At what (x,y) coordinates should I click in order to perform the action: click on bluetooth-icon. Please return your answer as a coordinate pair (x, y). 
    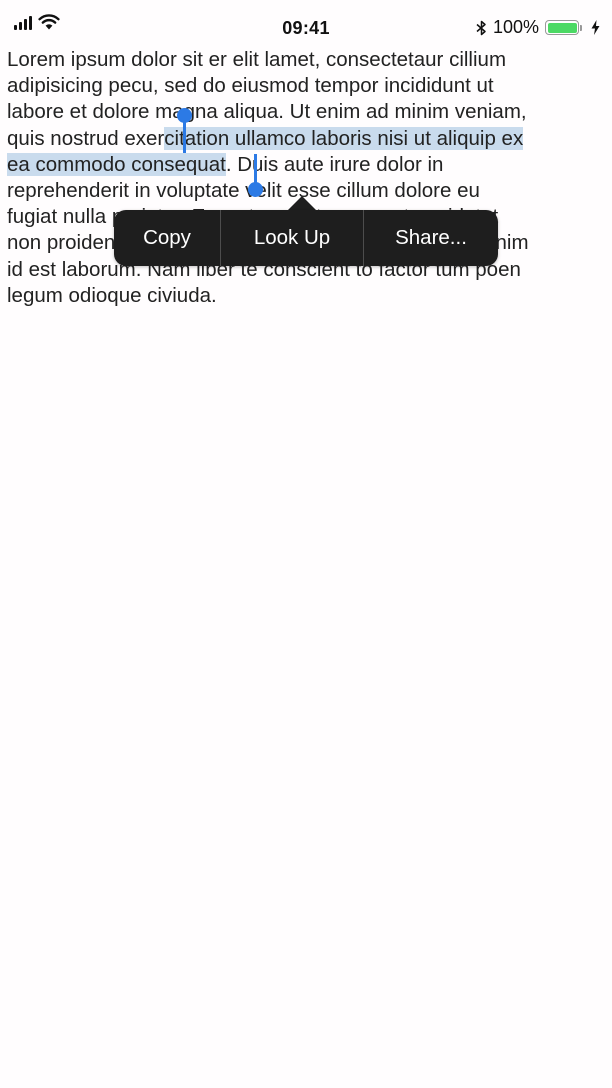
    Looking at the image, I should click on (481, 27).